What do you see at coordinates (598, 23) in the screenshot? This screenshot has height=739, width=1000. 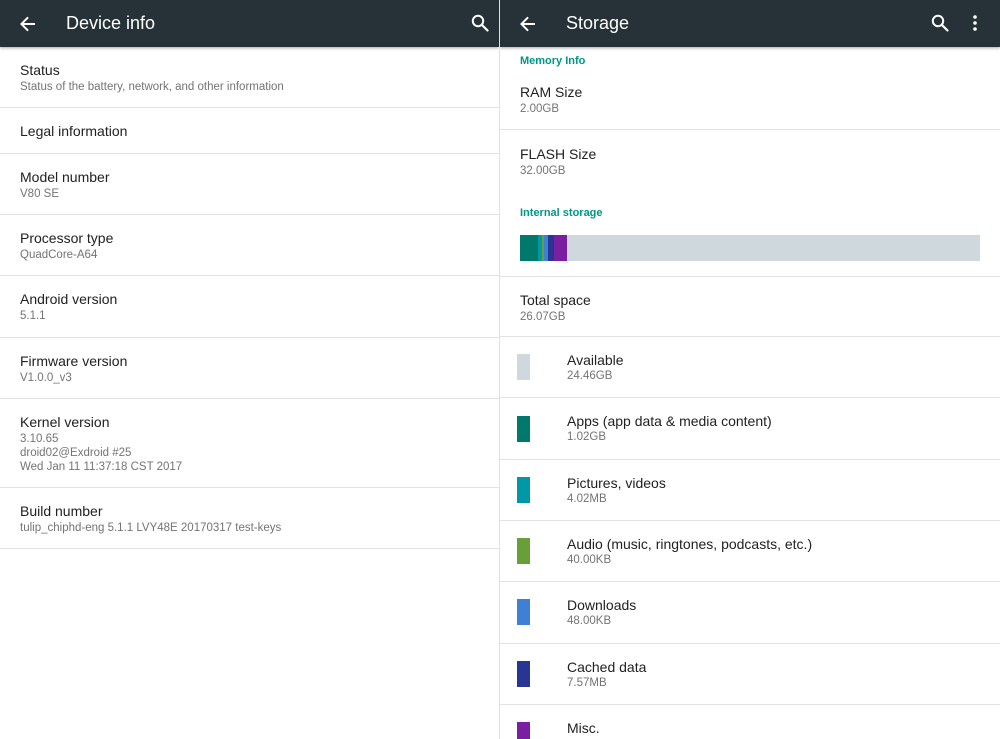 I see `page-title: Storage` at bounding box center [598, 23].